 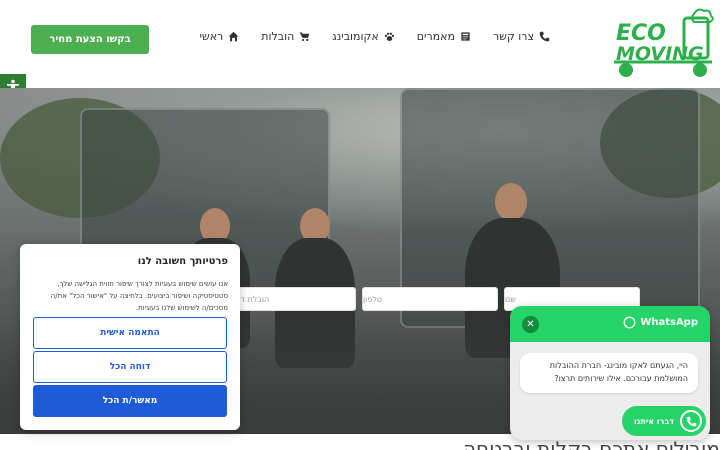 I want to click on accept-all-button: מאשר/ת הכל, so click(x=130, y=401).